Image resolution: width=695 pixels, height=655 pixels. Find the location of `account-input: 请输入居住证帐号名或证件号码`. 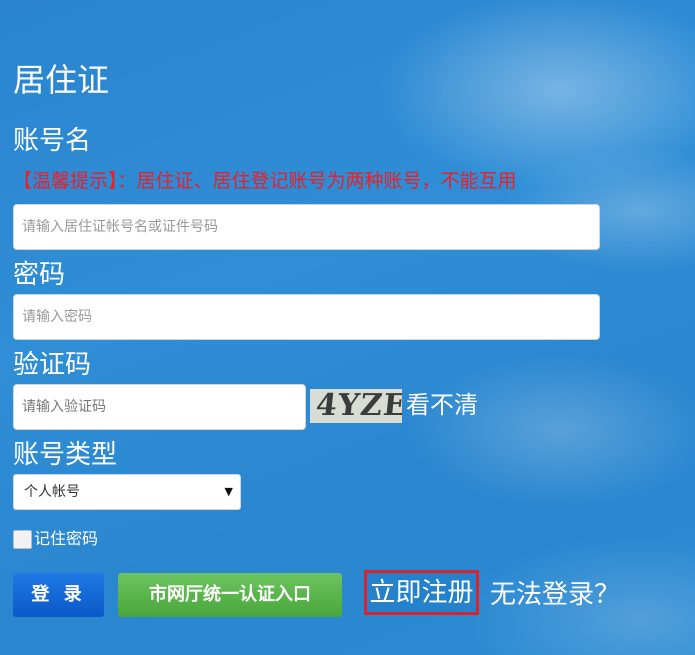

account-input: 请输入居住证帐号名或证件号码 is located at coordinates (306, 227).